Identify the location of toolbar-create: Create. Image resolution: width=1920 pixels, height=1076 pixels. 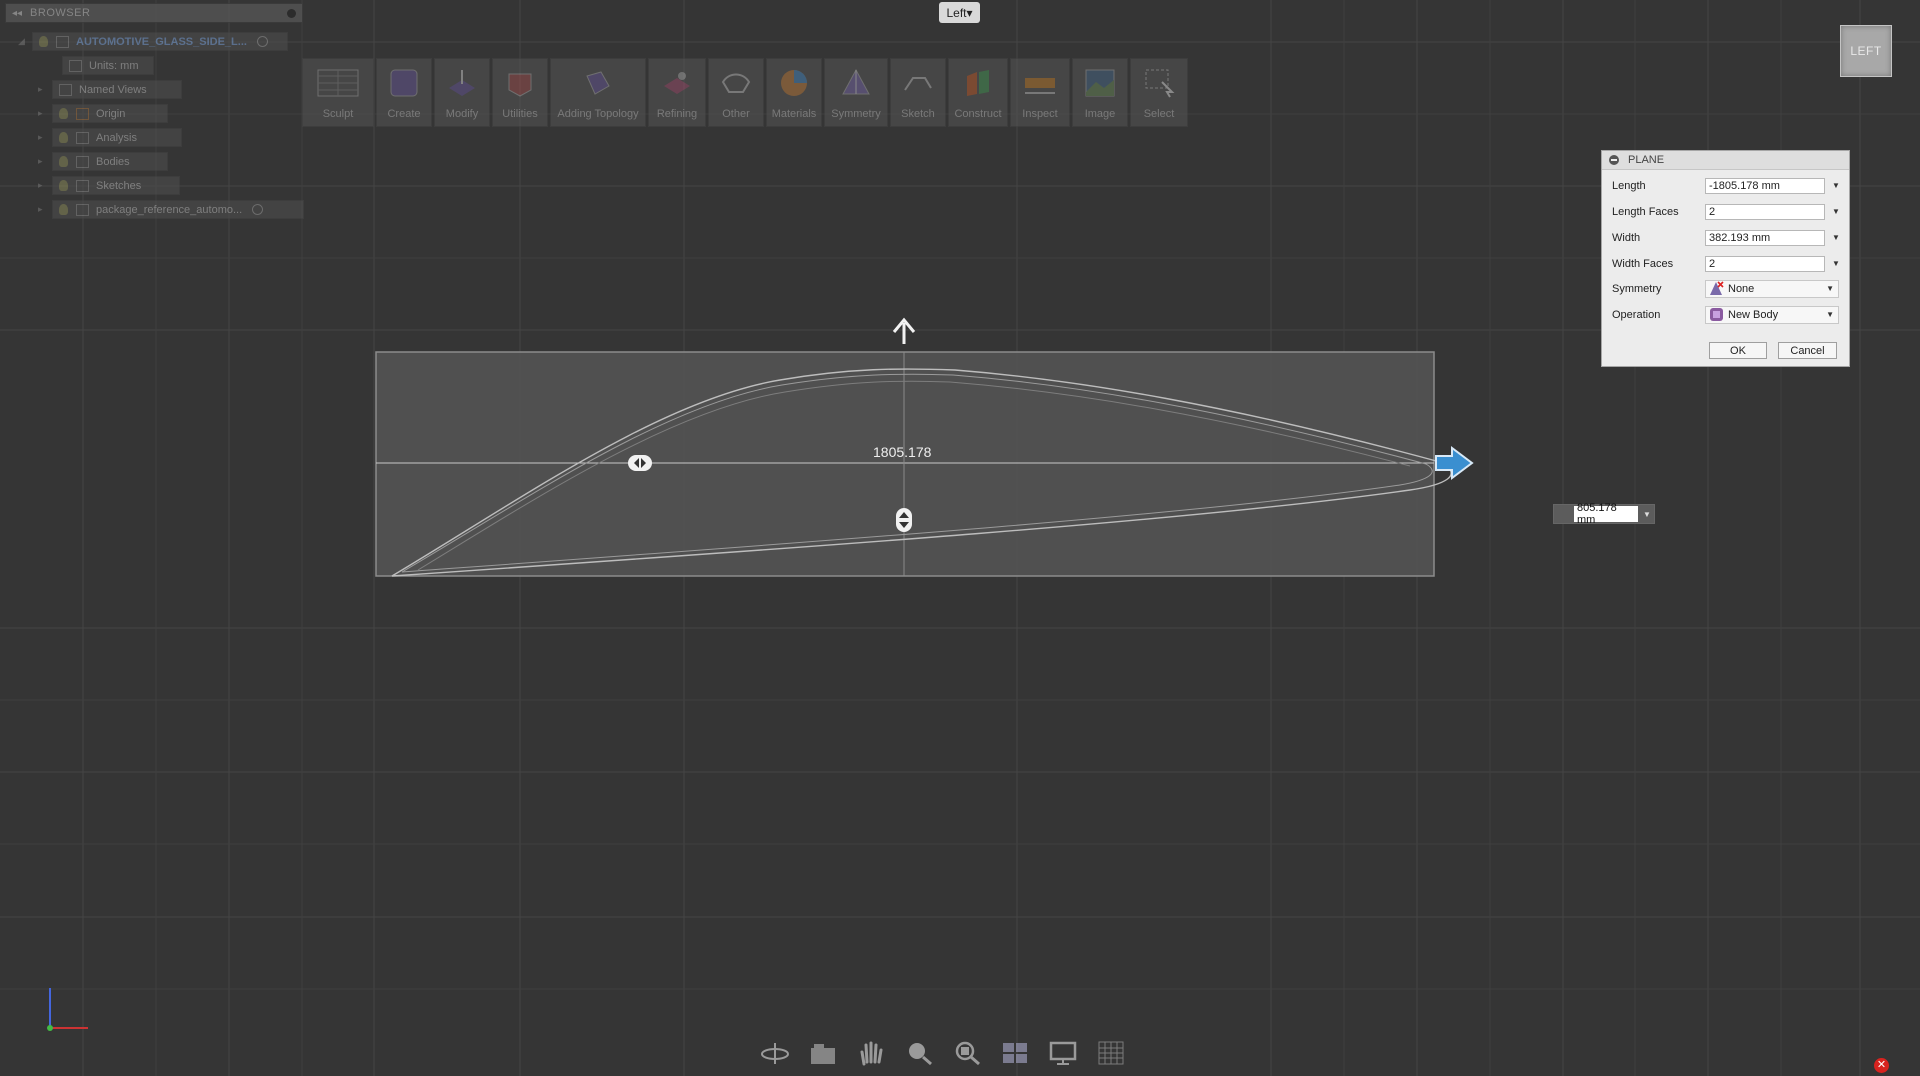
(404, 92).